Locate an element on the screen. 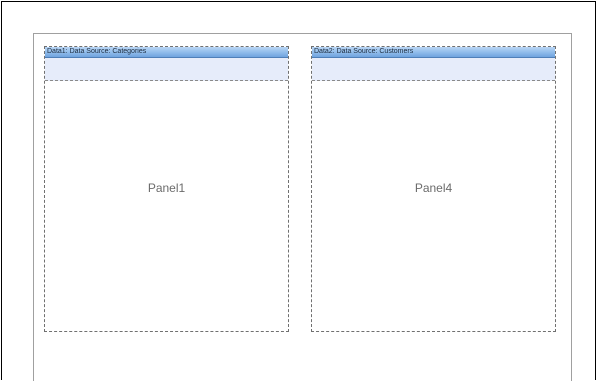 The width and height of the screenshot is (597, 381). panel-label-1: Panel1 is located at coordinates (166, 188).